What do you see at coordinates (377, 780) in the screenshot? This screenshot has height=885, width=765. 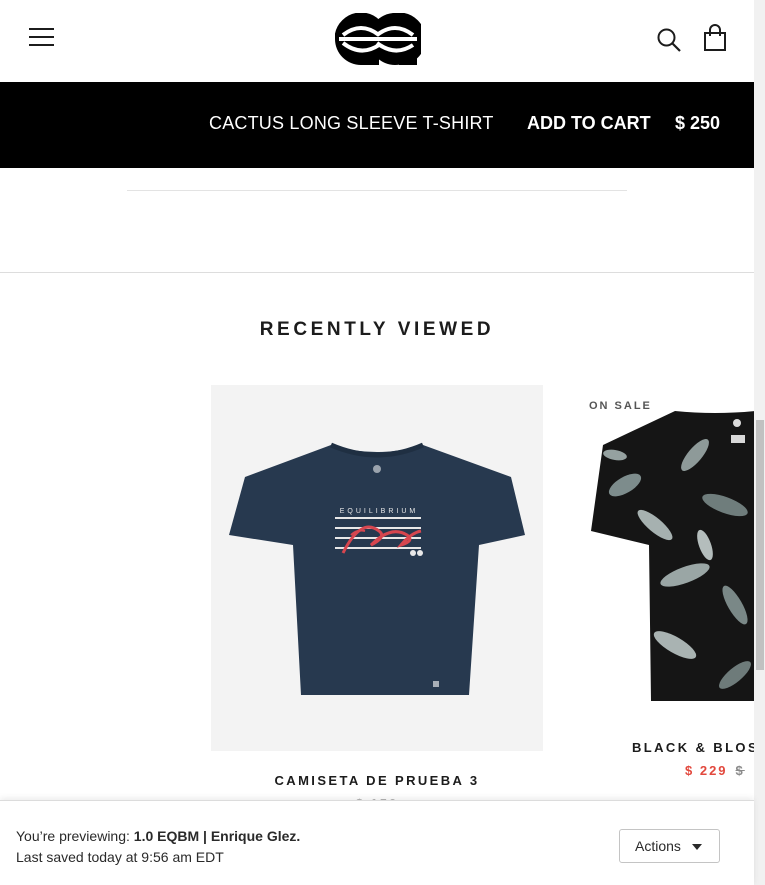 I see `product-title: CAMISETA DE PRUEBA 3` at bounding box center [377, 780].